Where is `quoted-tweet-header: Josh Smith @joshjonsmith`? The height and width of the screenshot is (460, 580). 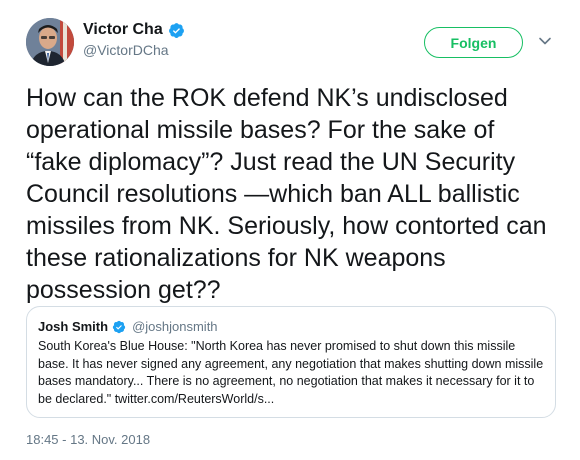
quoted-tweet-header: Josh Smith @joshjonsmith is located at coordinates (128, 326).